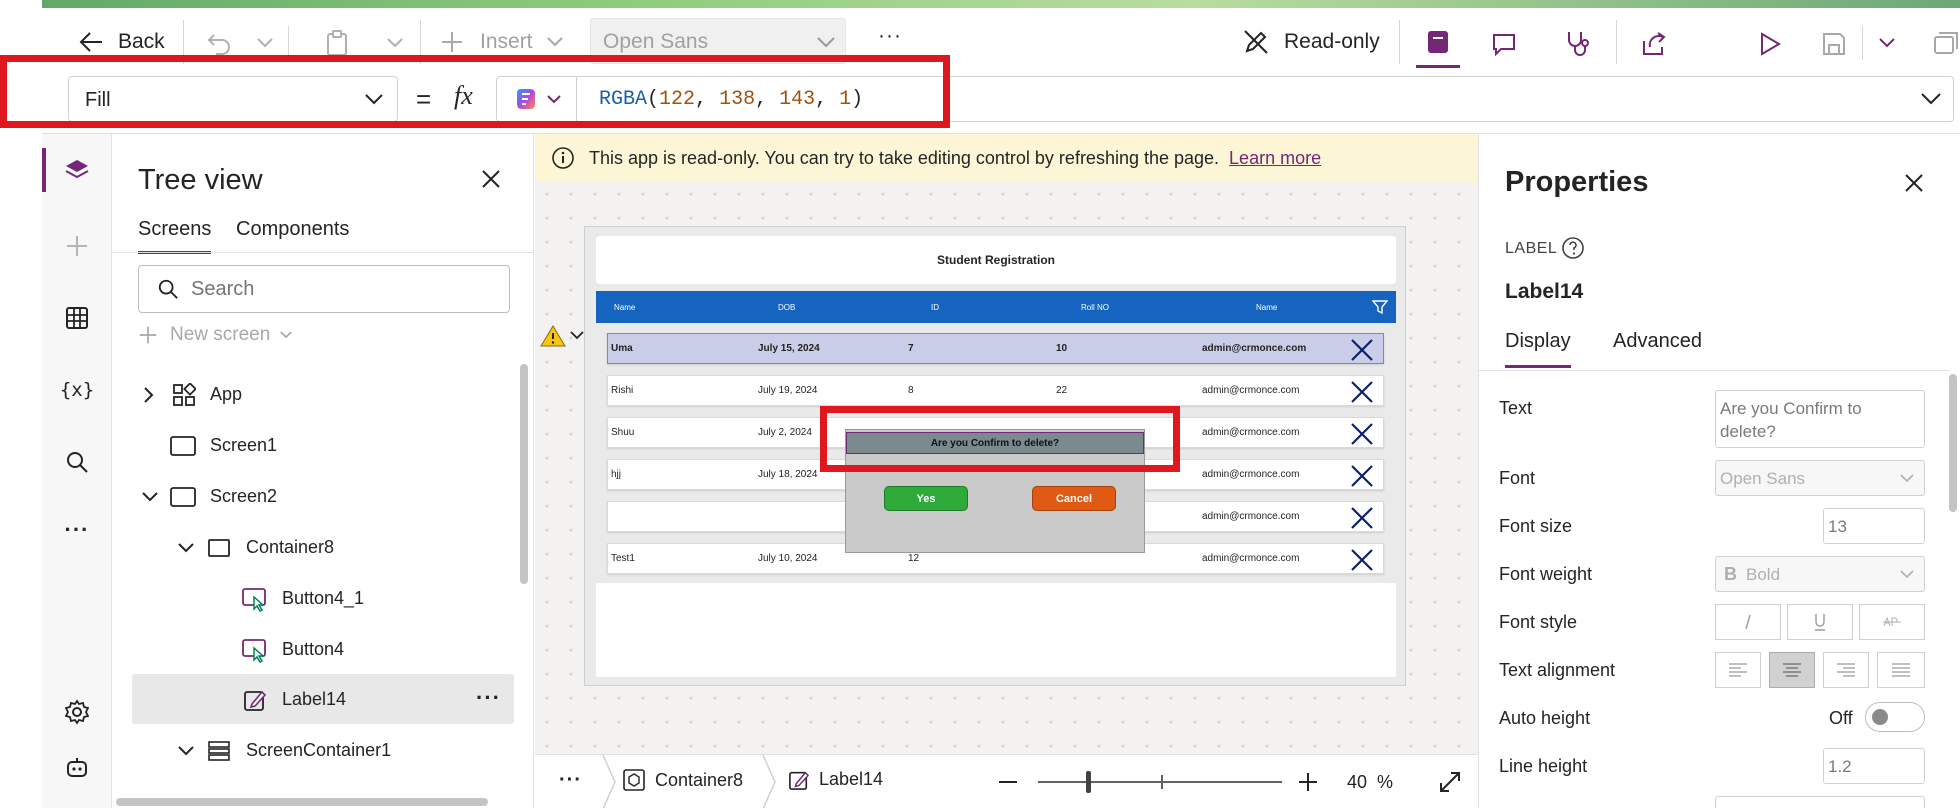 This screenshot has height=808, width=1960. I want to click on property-label: Text, so click(1516, 408).